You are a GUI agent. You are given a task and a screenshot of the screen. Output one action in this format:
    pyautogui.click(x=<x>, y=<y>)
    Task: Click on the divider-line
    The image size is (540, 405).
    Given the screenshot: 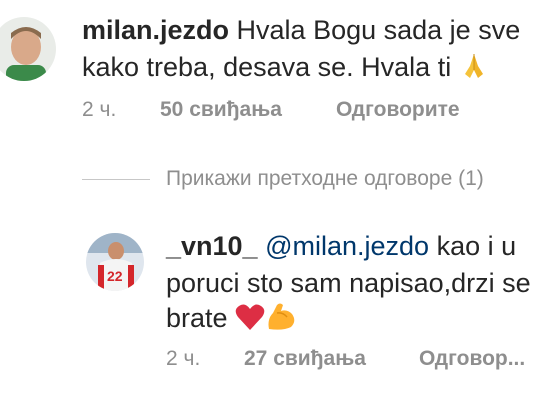 What is the action you would take?
    pyautogui.click(x=116, y=179)
    